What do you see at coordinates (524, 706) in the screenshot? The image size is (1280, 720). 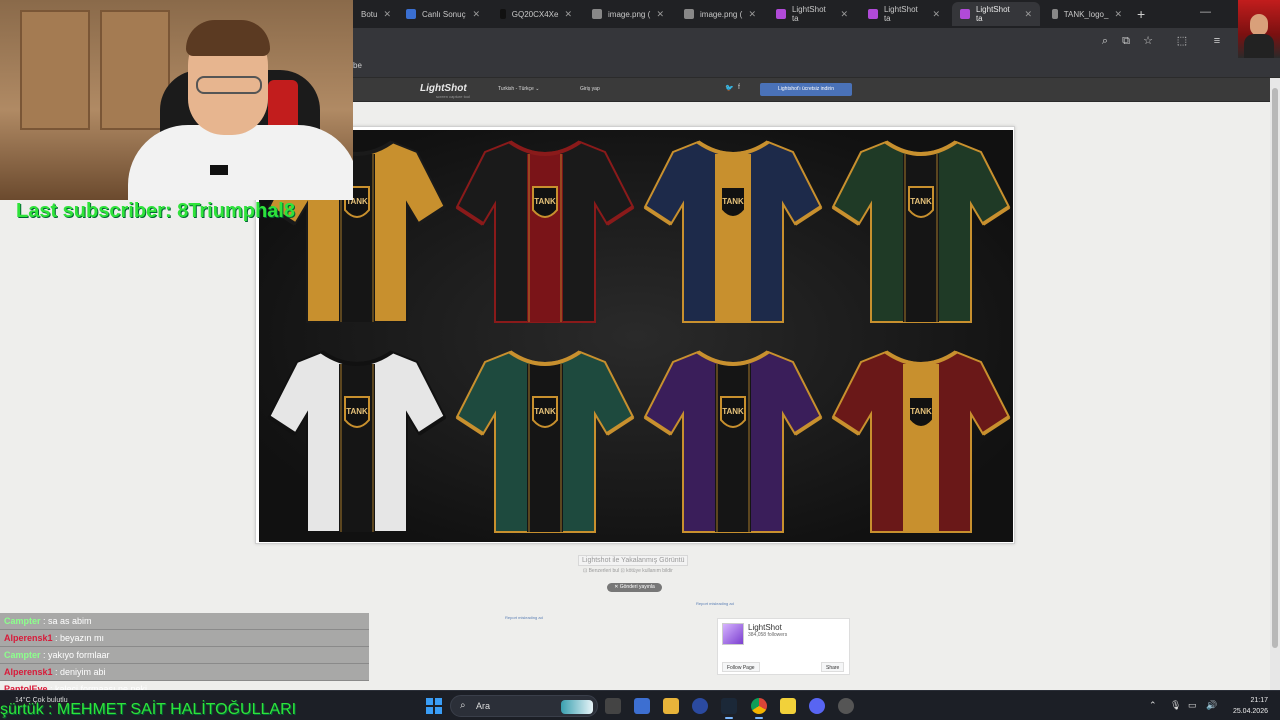 I see `taskbar-search: ⌕ Ara` at bounding box center [524, 706].